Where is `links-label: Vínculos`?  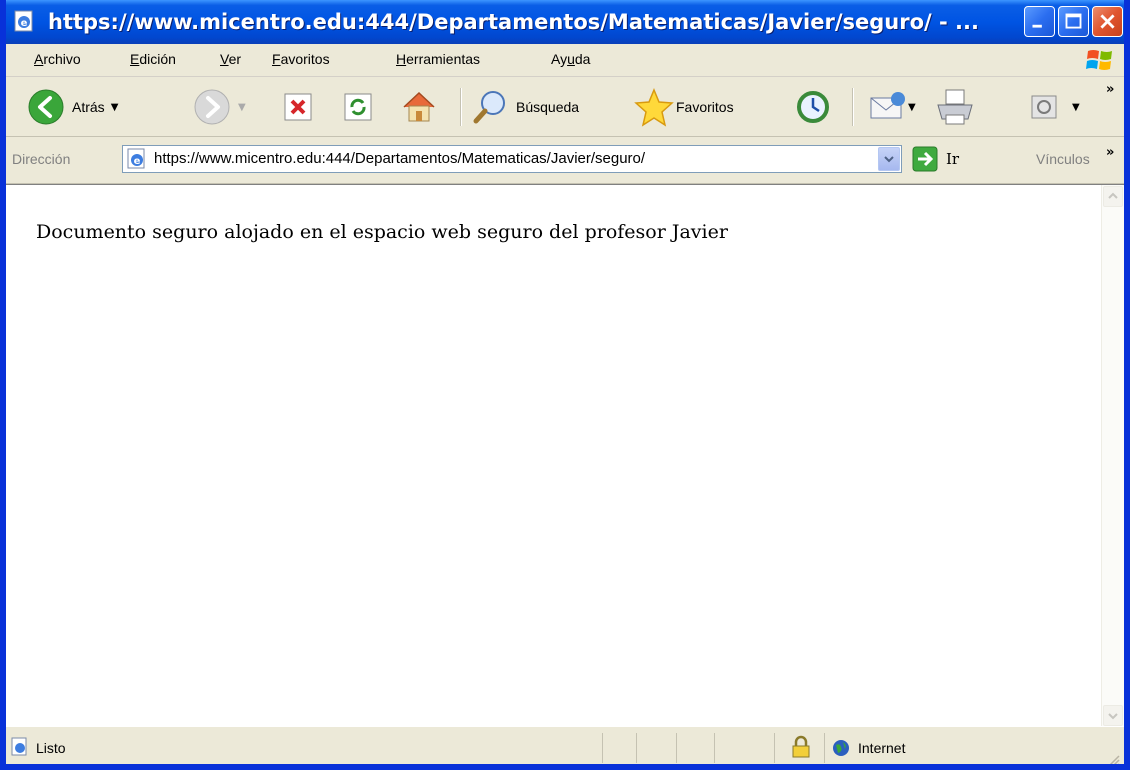
links-label: Vínculos is located at coordinates (1063, 159).